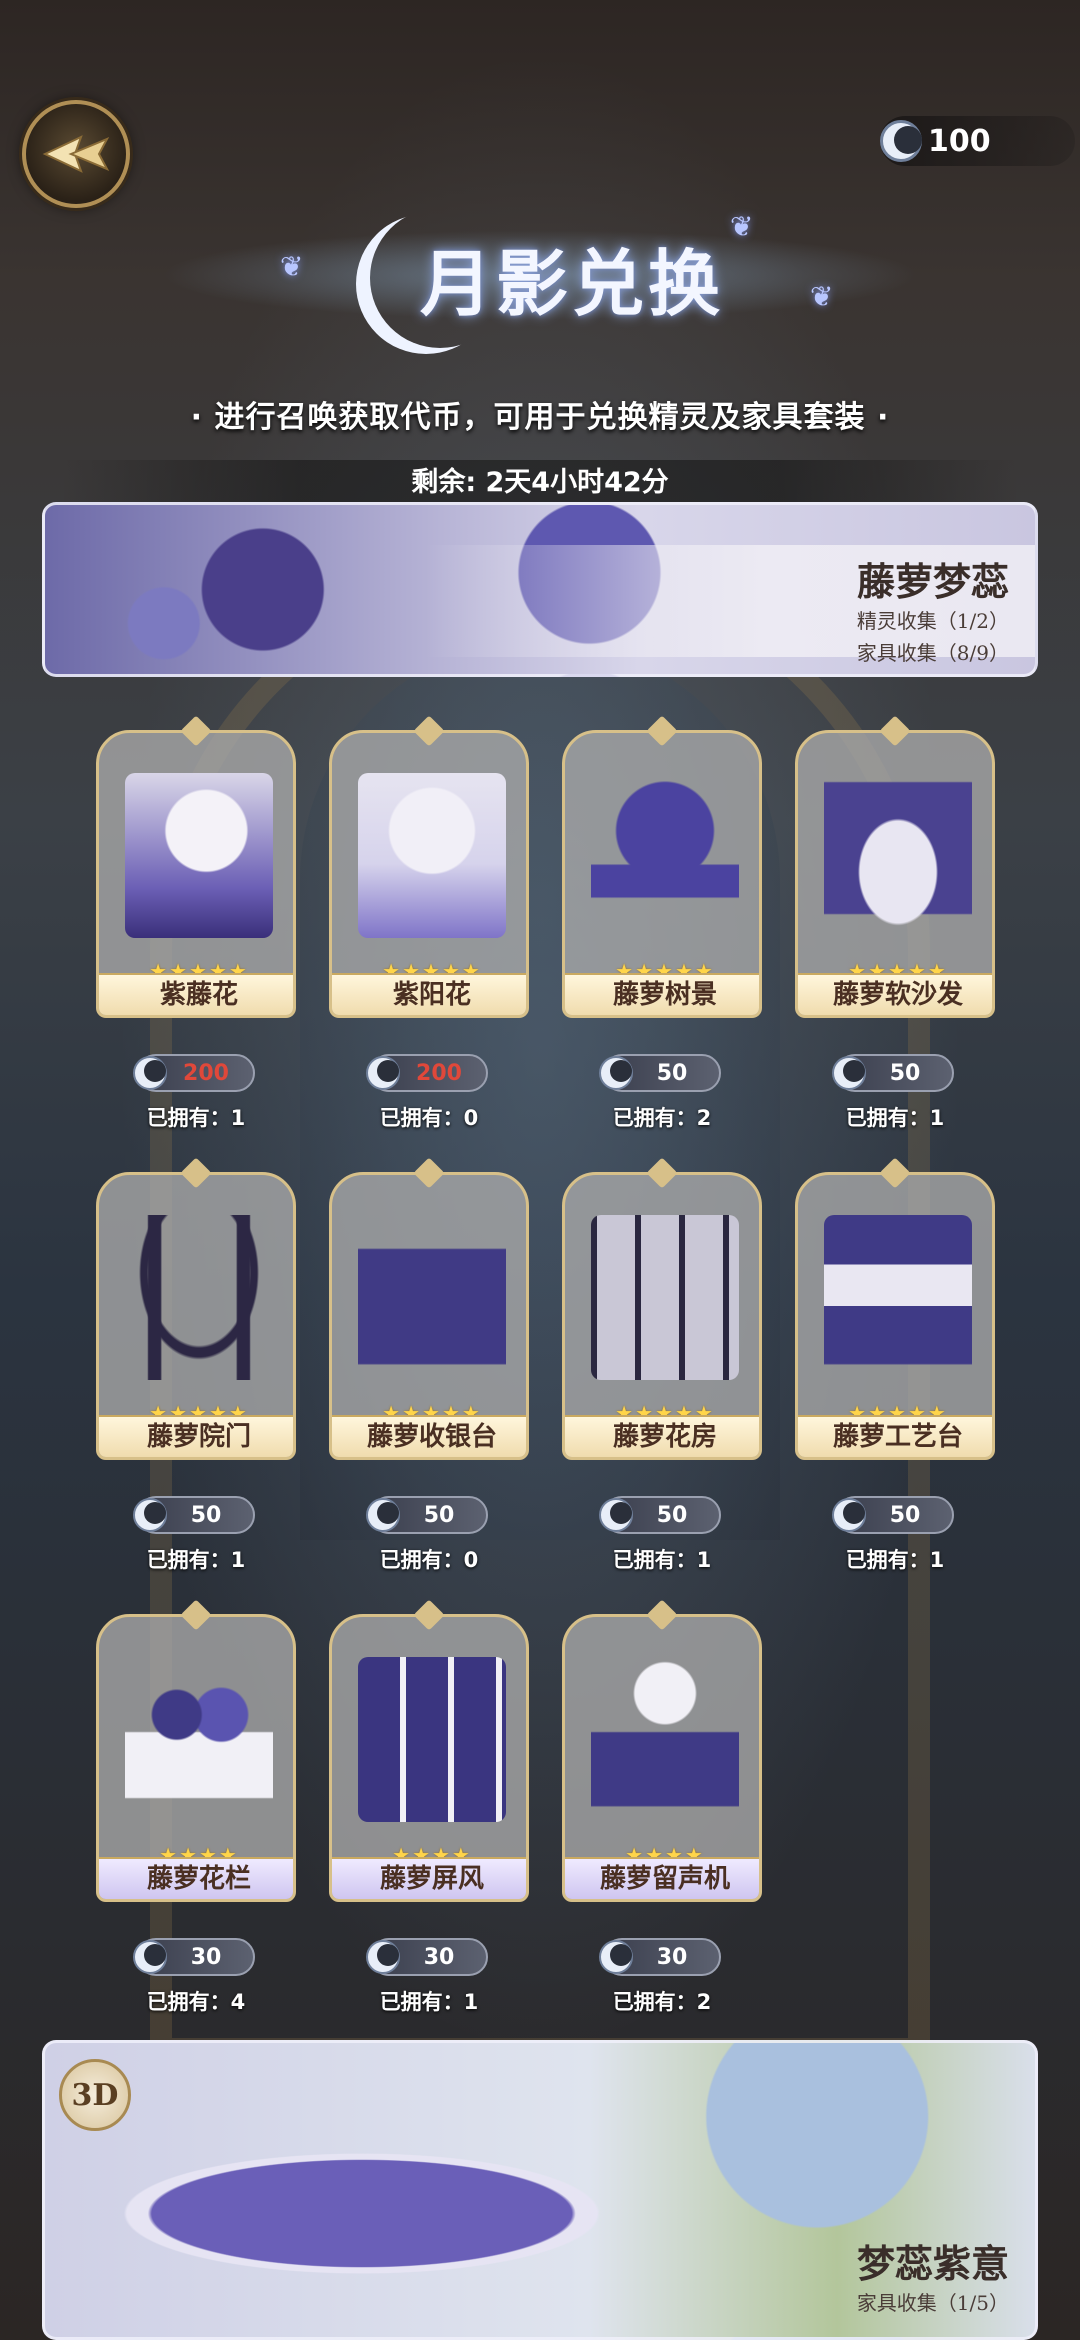 This screenshot has width=1080, height=2340. I want to click on 3d-badge: 3D, so click(95, 2095).